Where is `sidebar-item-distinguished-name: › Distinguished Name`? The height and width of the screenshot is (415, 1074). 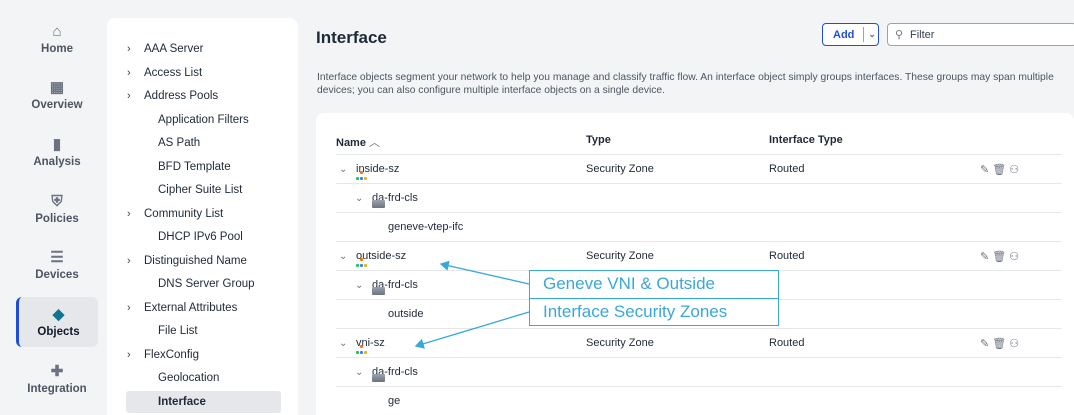 sidebar-item-distinguished-name: › Distinguished Name is located at coordinates (207, 261).